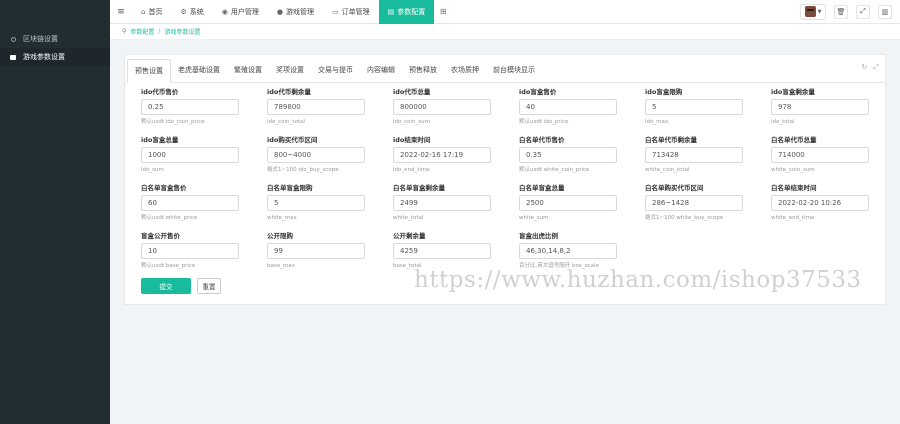 The width and height of the screenshot is (900, 424). What do you see at coordinates (151, 12) in the screenshot?
I see `nav-item-home: ⌂ 首页` at bounding box center [151, 12].